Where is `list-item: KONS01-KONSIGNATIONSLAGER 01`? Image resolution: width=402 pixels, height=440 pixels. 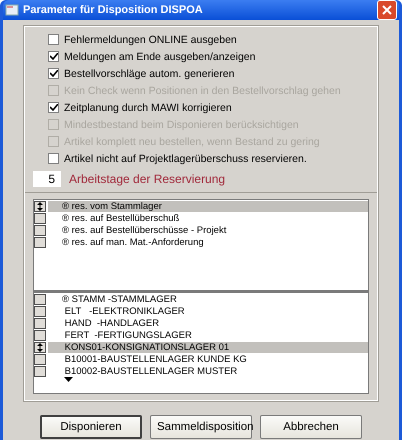
list-item: KONS01-KONSIGNATIONSLAGER 01 is located at coordinates (208, 347).